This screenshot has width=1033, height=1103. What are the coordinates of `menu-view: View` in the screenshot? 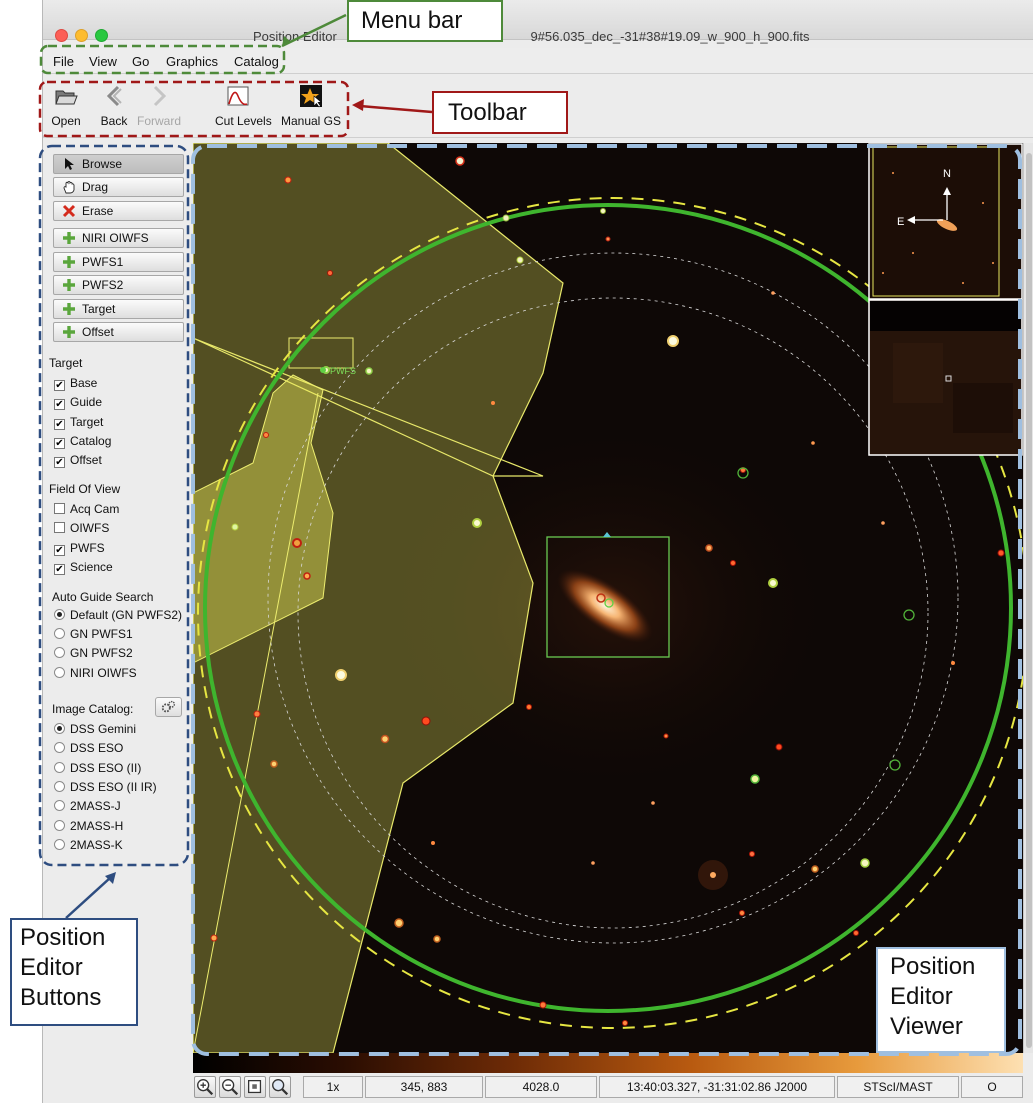 It's located at (103, 61).